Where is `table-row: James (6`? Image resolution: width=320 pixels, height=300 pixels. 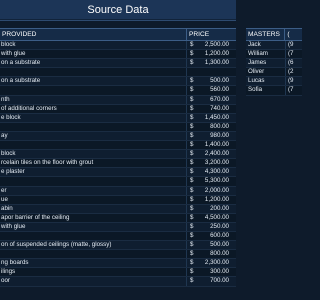
table-row: James (6 is located at coordinates (274, 64).